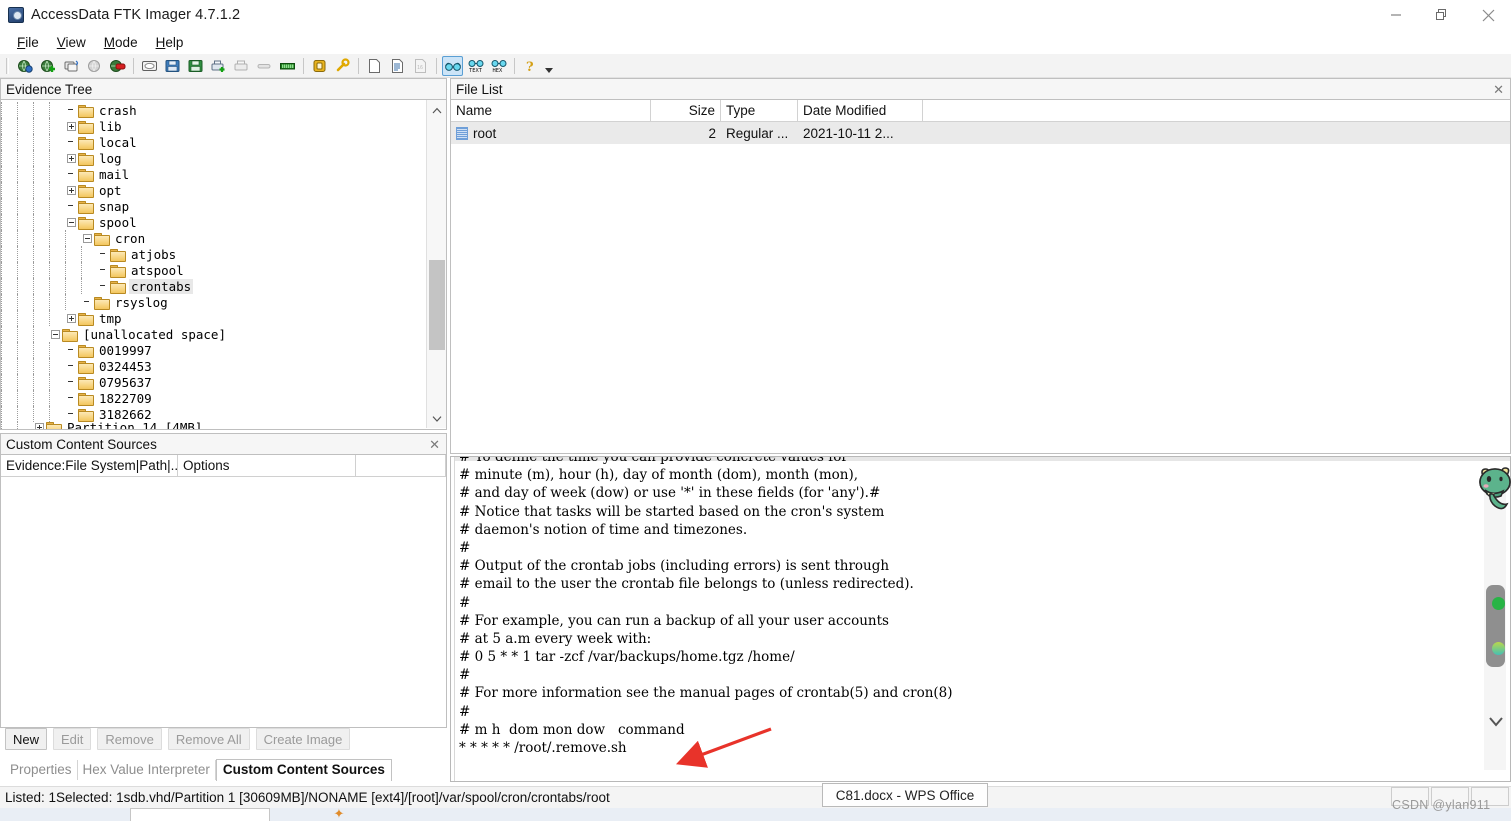 This screenshot has height=821, width=1511. What do you see at coordinates (213, 318) in the screenshot?
I see `tree-item-tmp: tmp` at bounding box center [213, 318].